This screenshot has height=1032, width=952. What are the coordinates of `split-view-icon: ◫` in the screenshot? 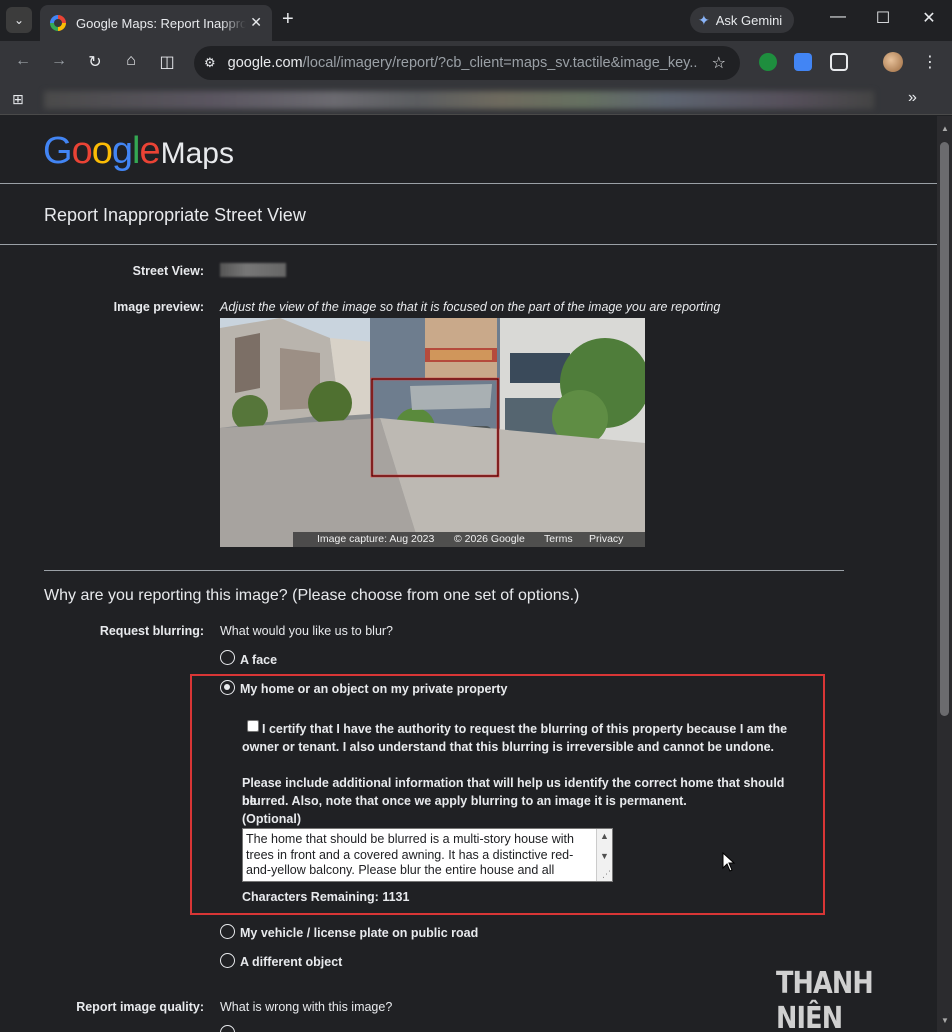 It's located at (167, 62).